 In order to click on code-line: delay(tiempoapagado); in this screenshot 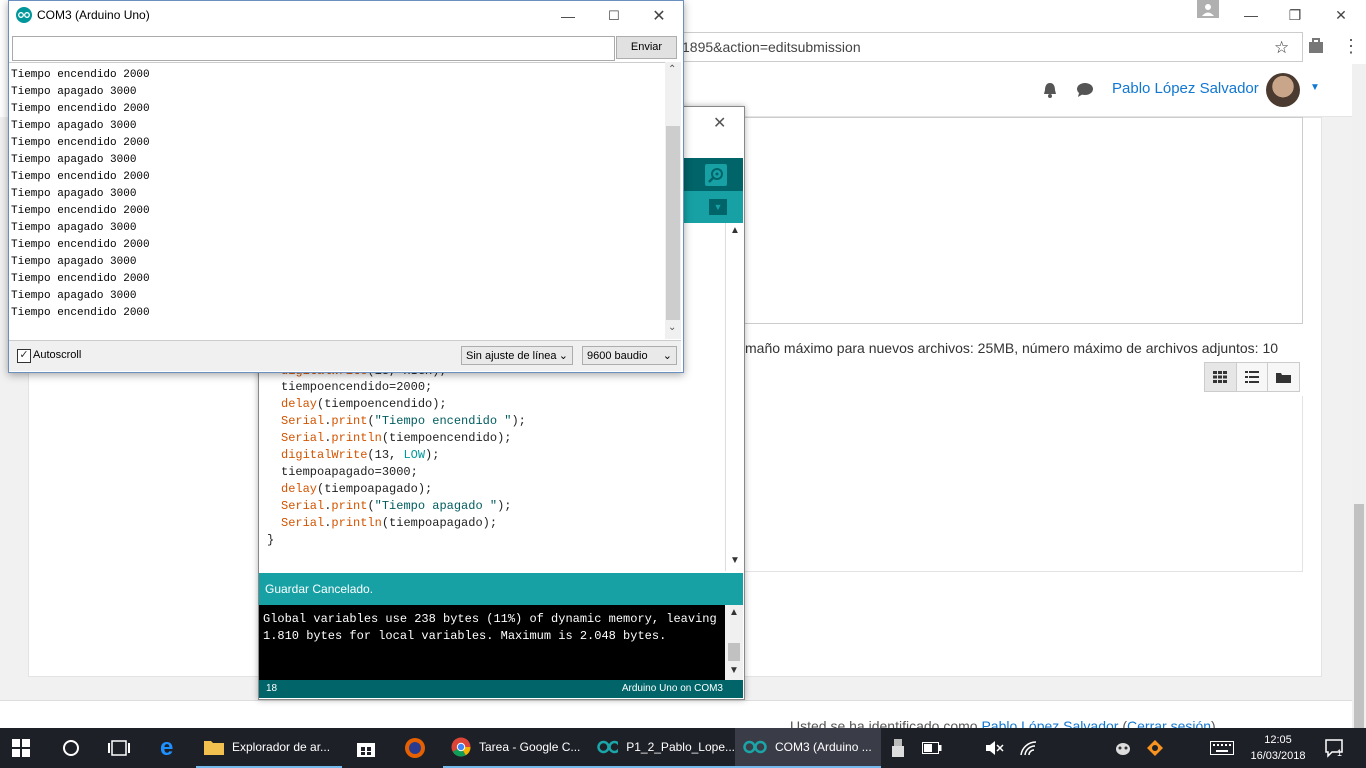, I will do `click(356, 489)`.